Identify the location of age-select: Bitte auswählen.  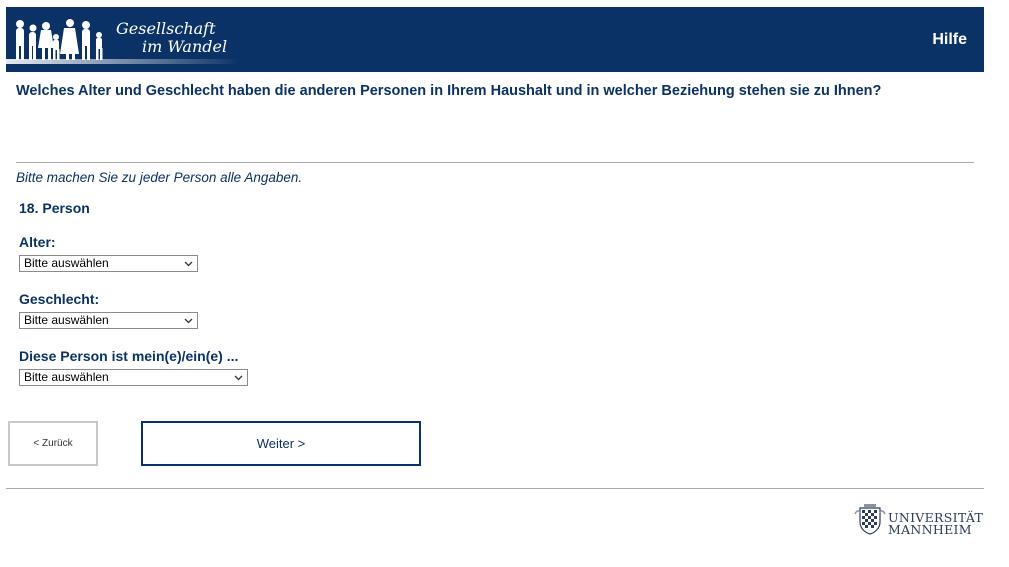
(108, 263).